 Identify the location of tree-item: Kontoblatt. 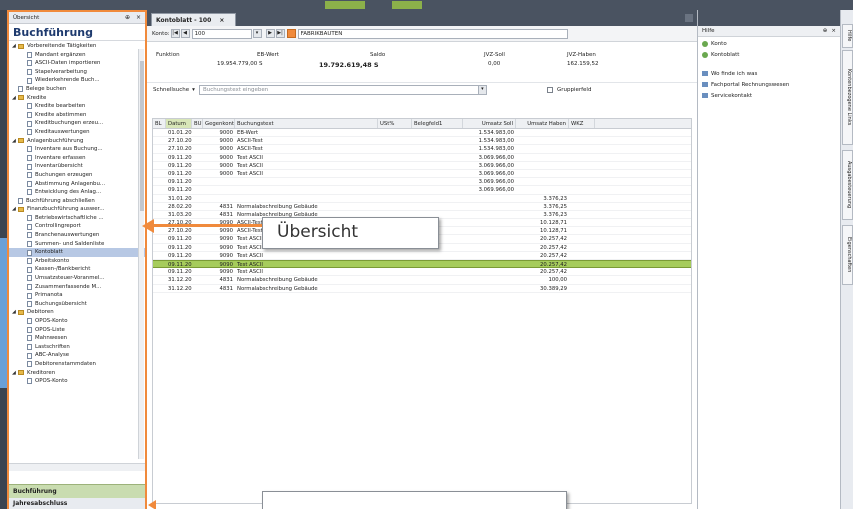
(77, 252).